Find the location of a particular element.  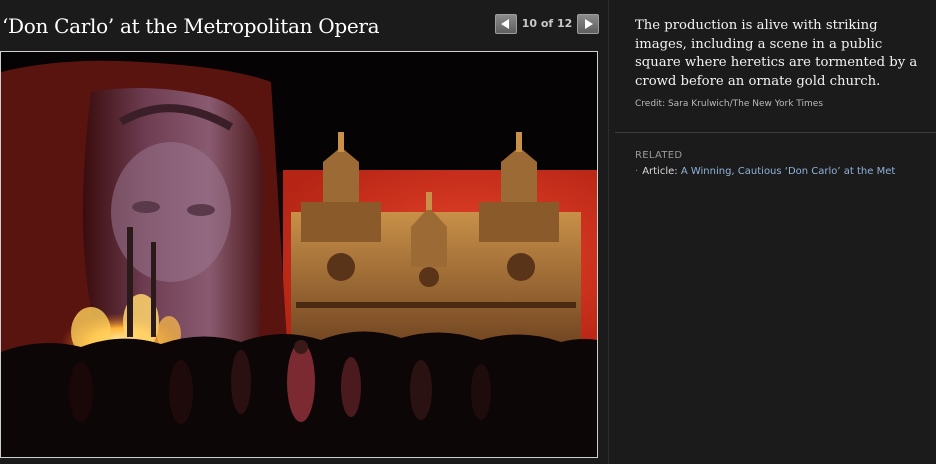

related-heading: RELATED is located at coordinates (659, 155).